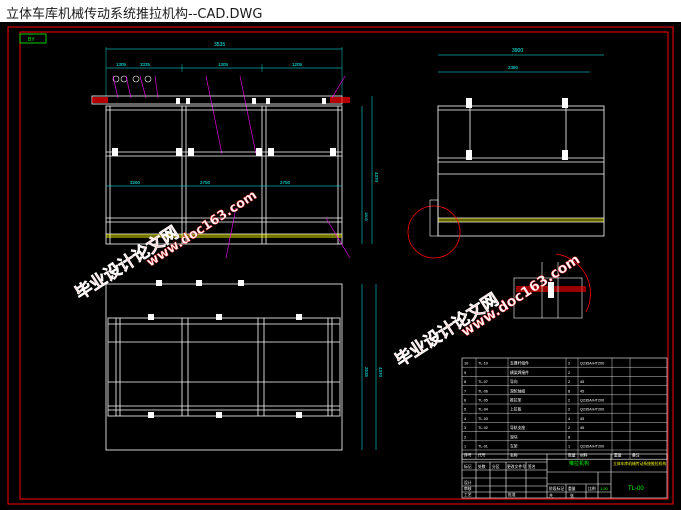  Describe the element at coordinates (513, 67) in the screenshot. I see `dim-side-inner: 2380` at that location.